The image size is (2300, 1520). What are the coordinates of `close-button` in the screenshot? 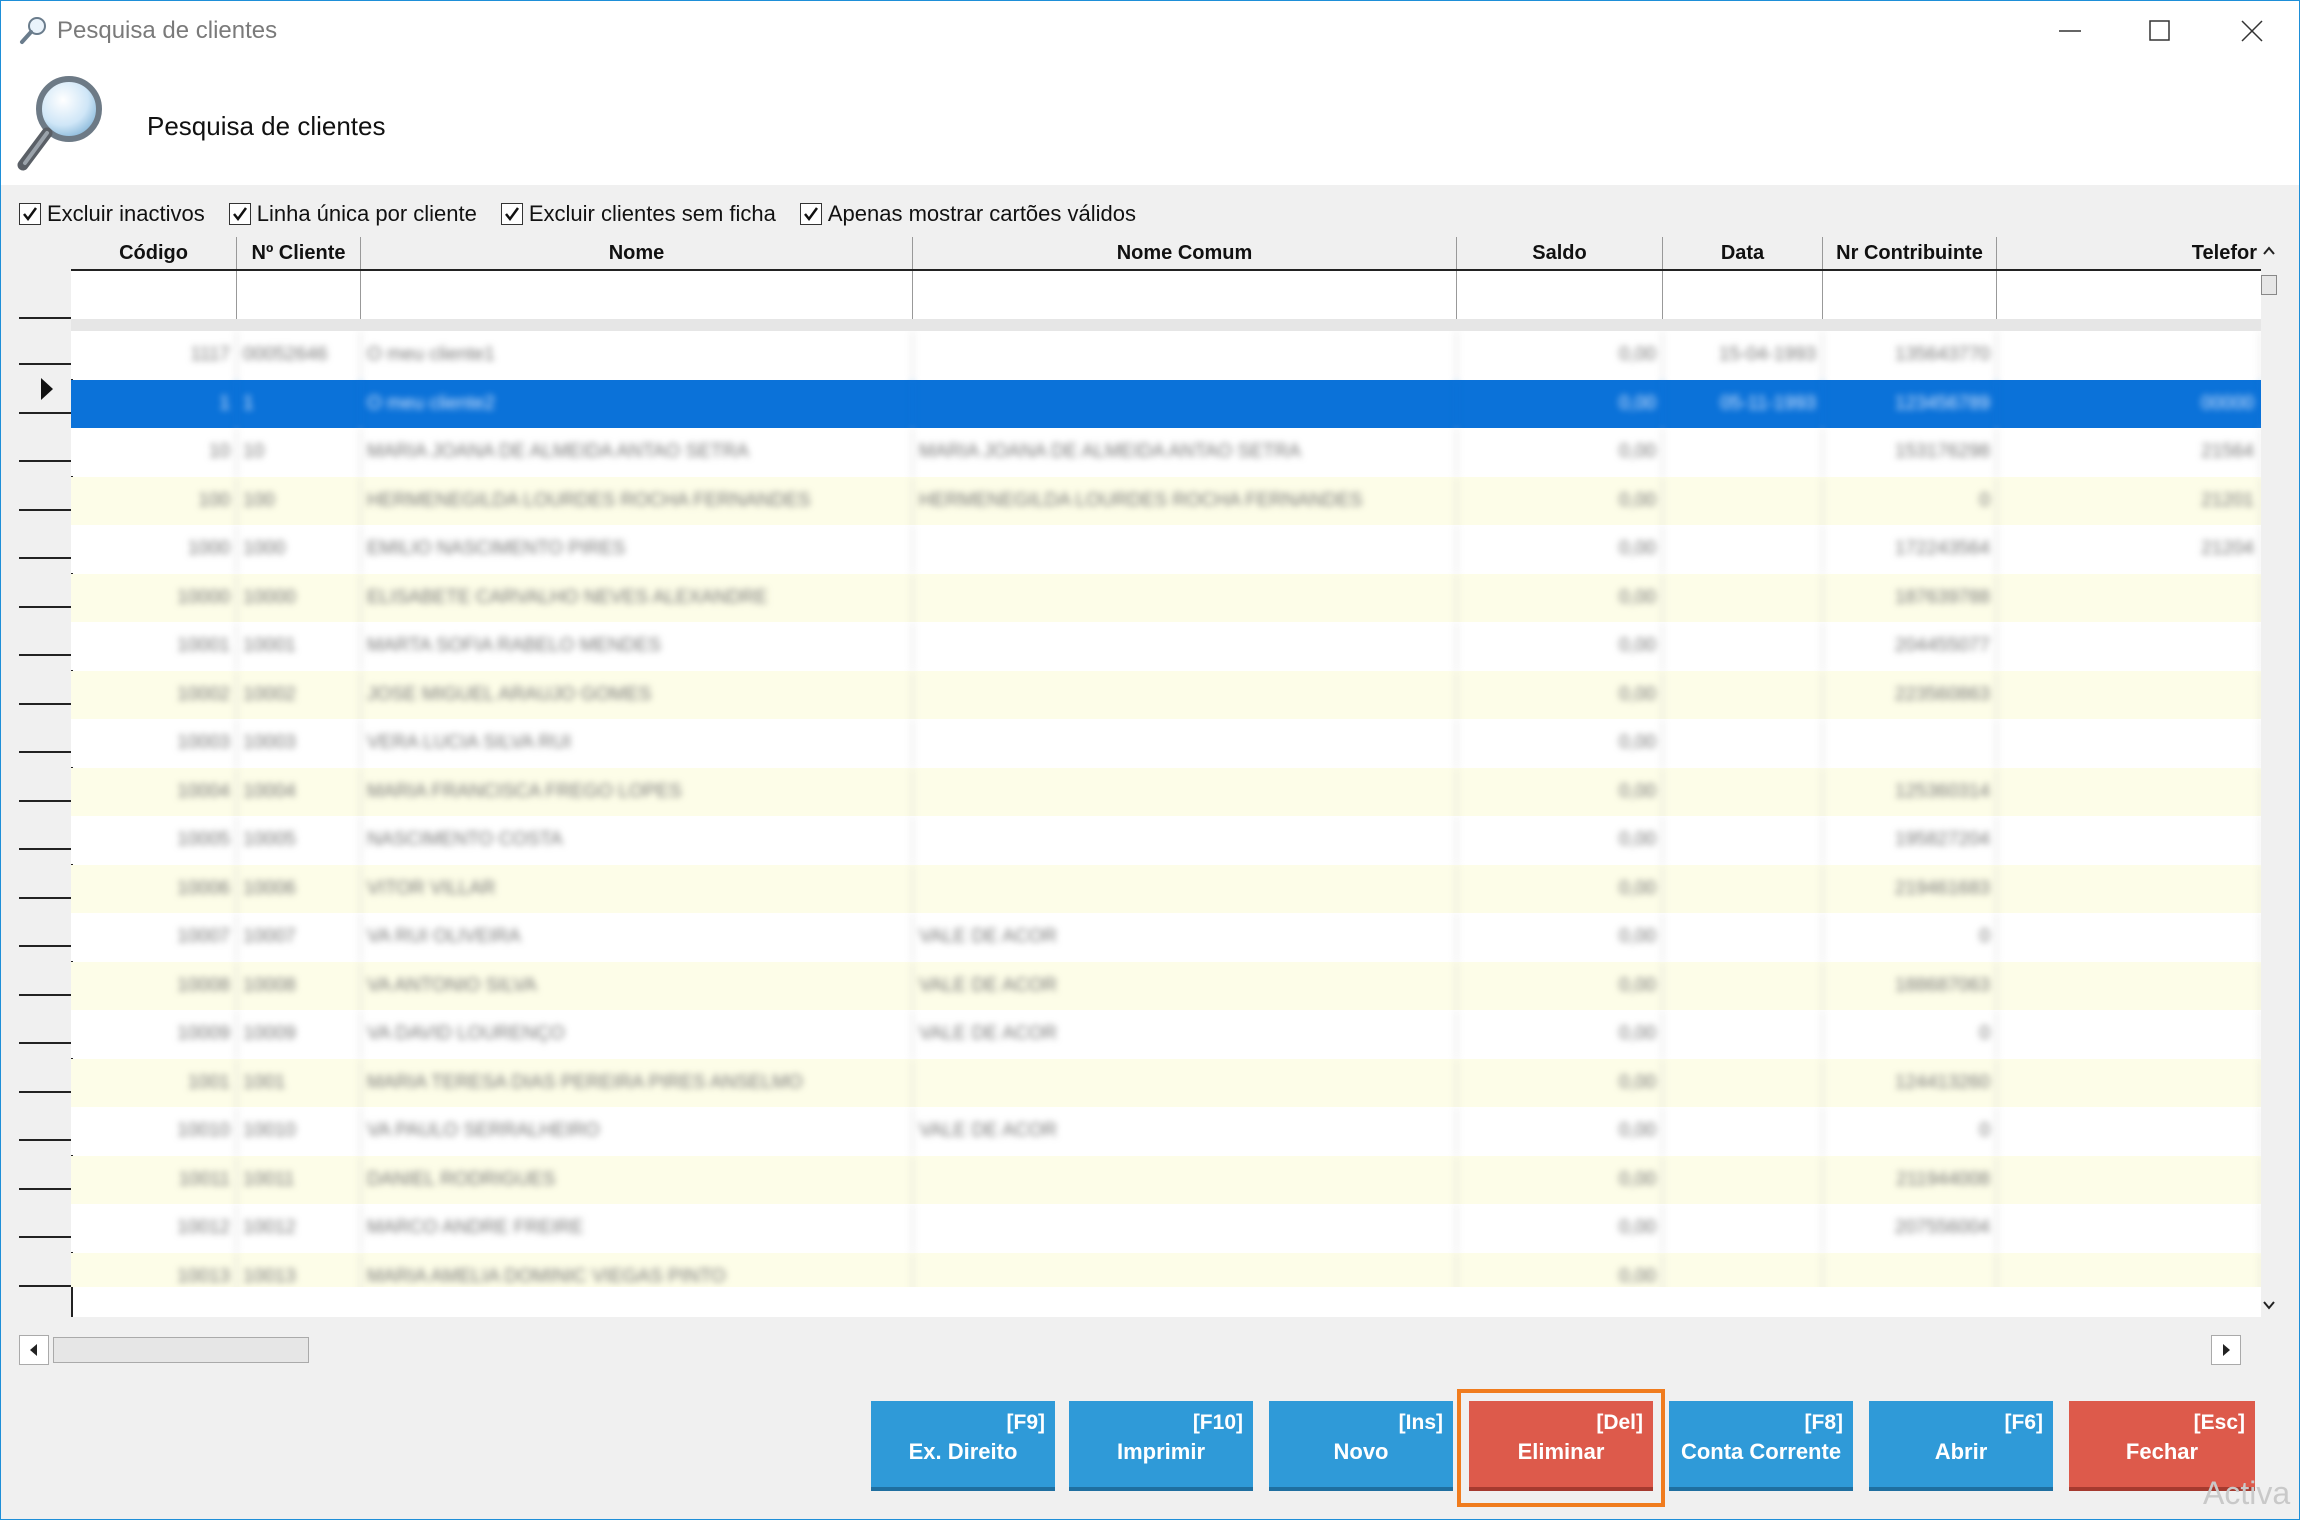 It's located at (2252, 31).